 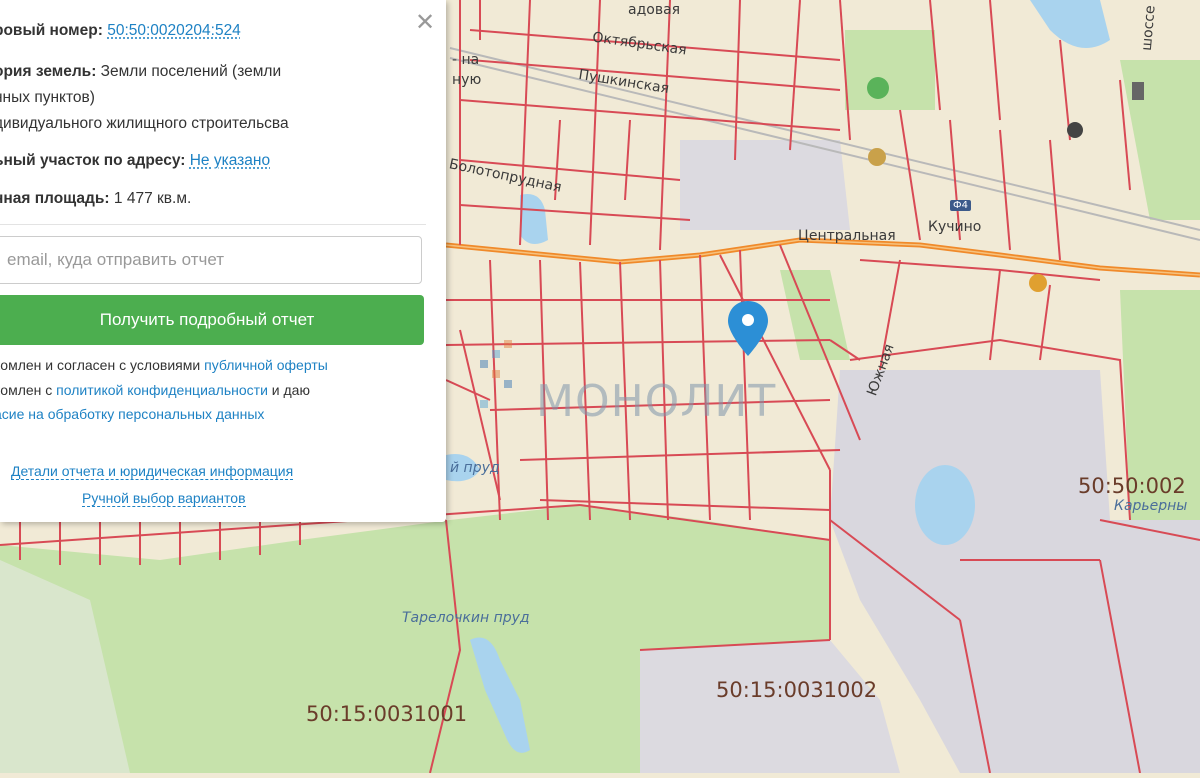 What do you see at coordinates (48, 71) in the screenshot?
I see `land-category-label: ория земель:` at bounding box center [48, 71].